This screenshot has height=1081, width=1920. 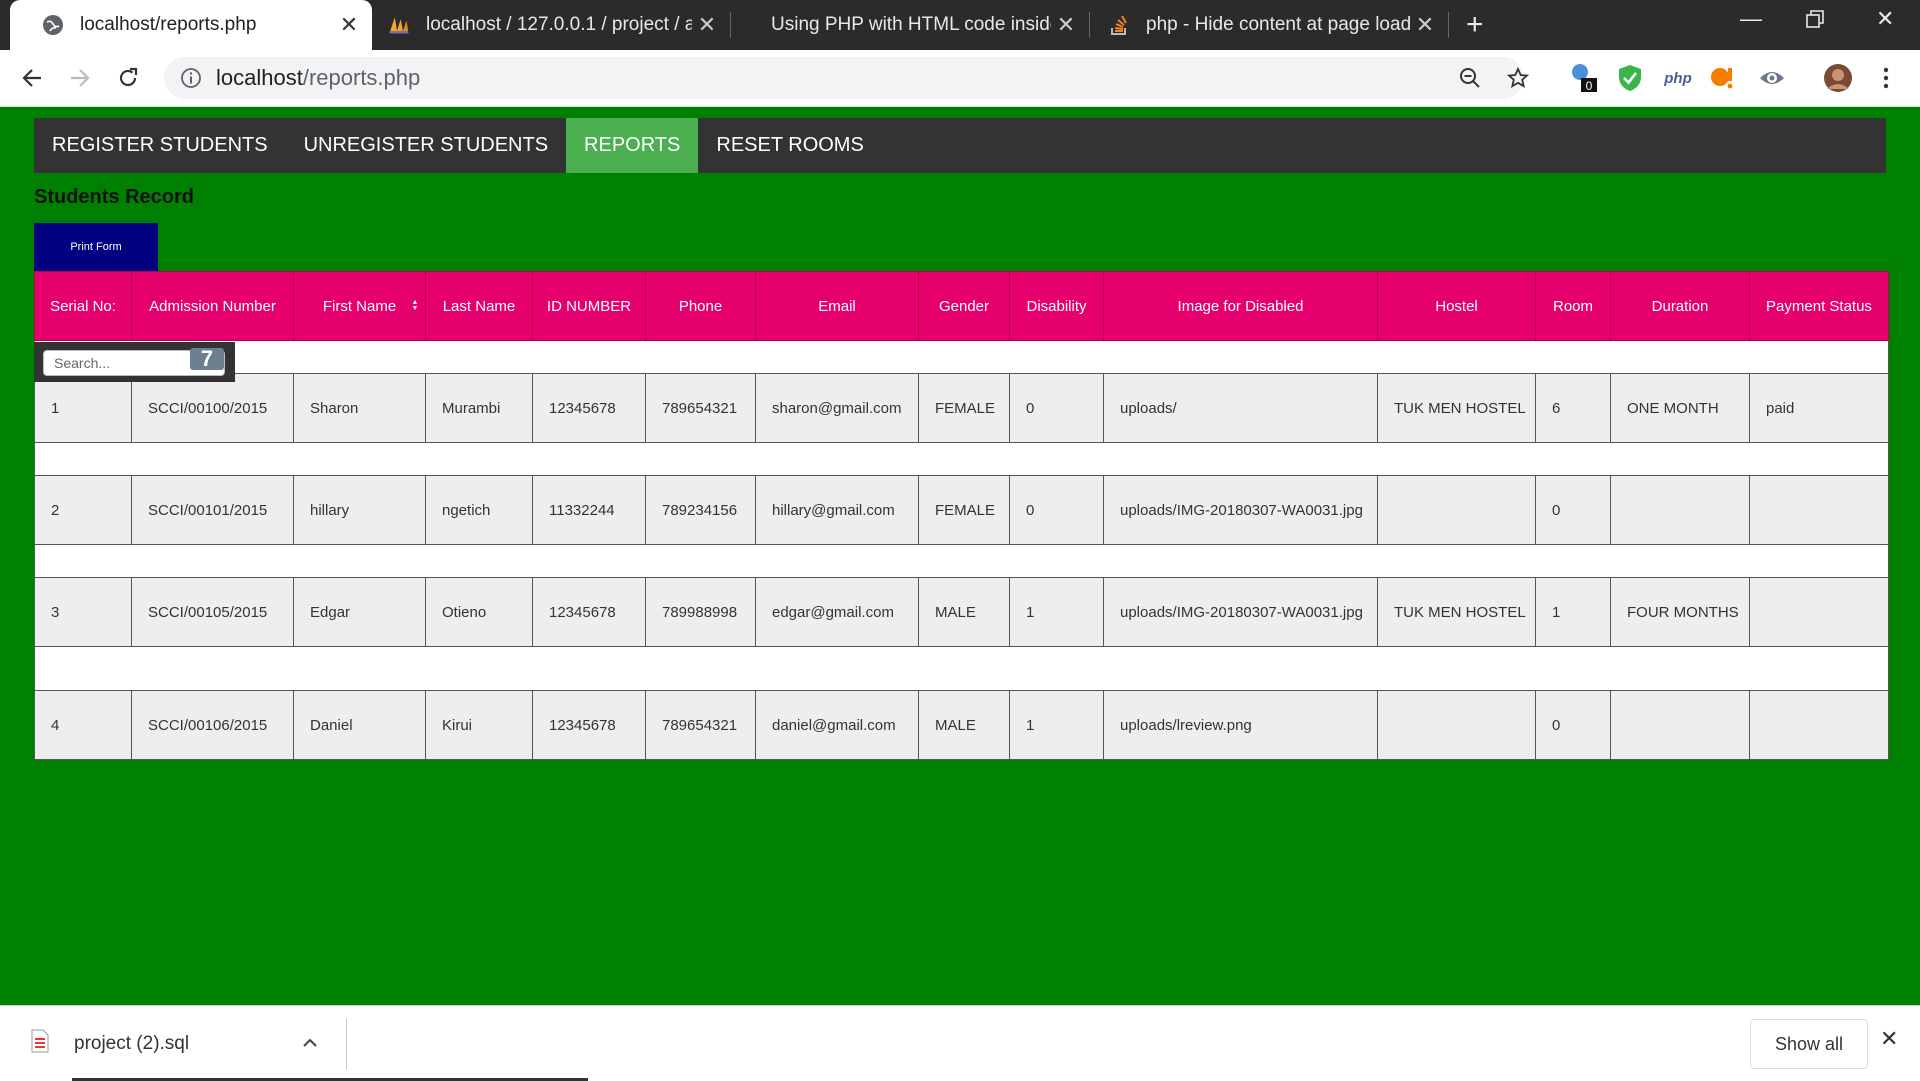 I want to click on column-header: Room, so click(x=1573, y=306).